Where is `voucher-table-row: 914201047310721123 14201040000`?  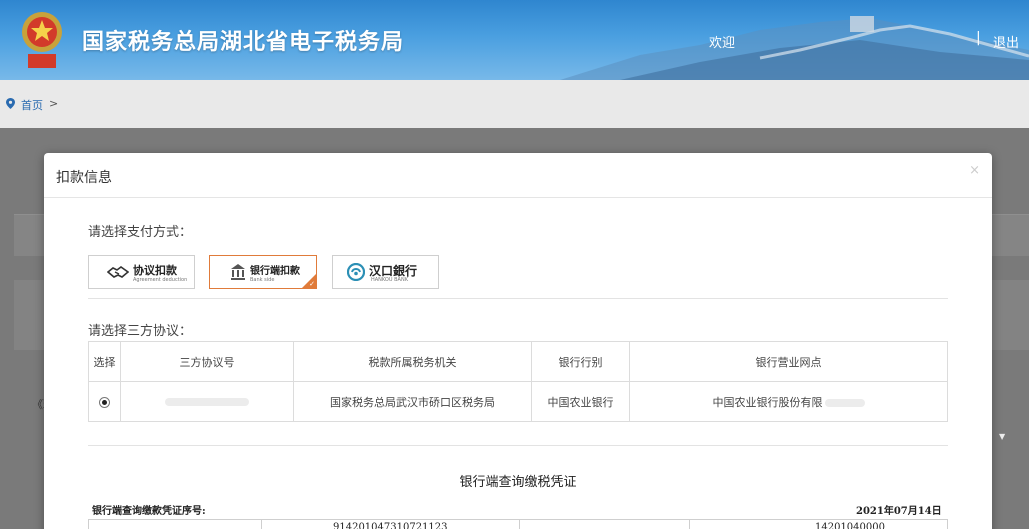
voucher-table-row: 914201047310721123 14201040000 is located at coordinates (518, 524).